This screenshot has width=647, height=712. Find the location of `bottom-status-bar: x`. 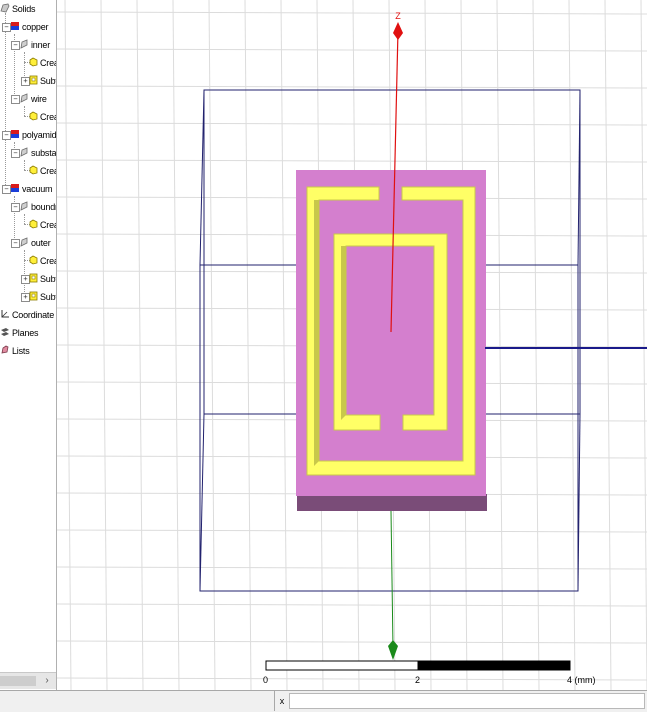

bottom-status-bar: x is located at coordinates (323, 701).